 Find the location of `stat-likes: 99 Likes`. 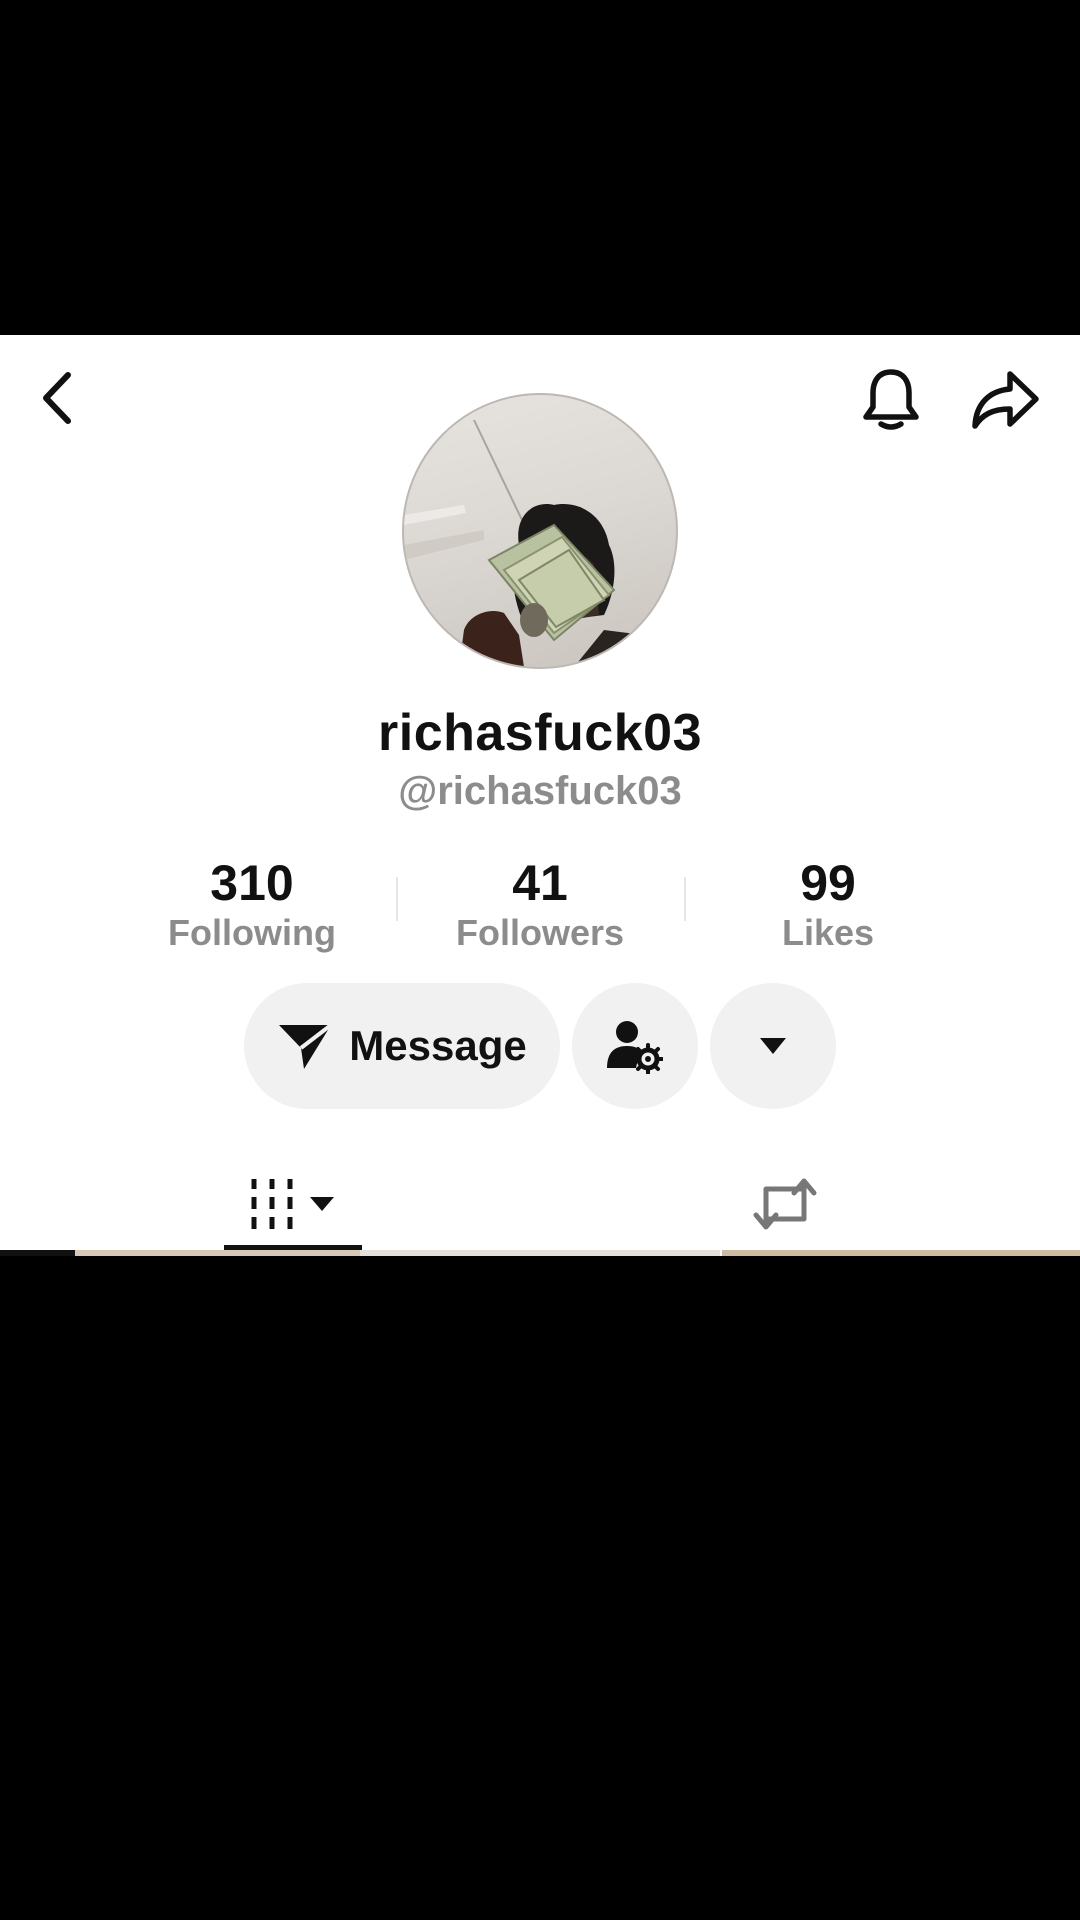

stat-likes: 99 Likes is located at coordinates (828, 905).